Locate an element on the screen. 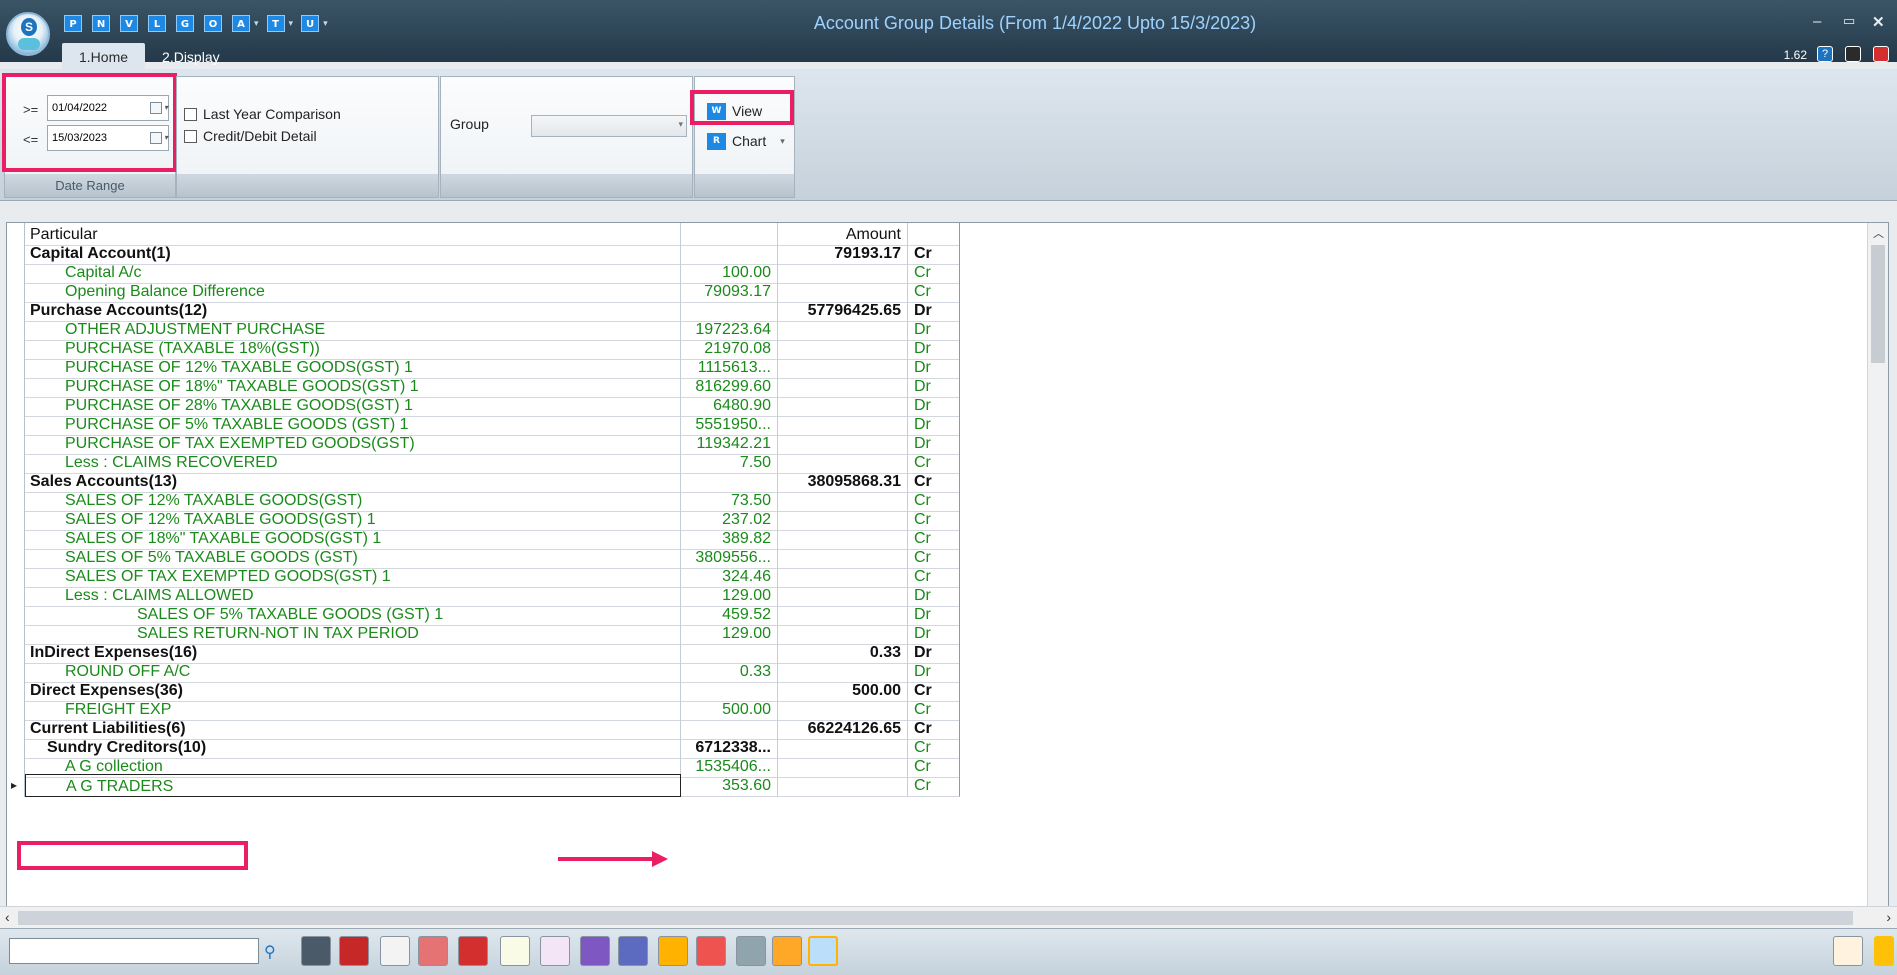 The image size is (1897, 975). chevron-left-icon: ‹ is located at coordinates (7, 917).